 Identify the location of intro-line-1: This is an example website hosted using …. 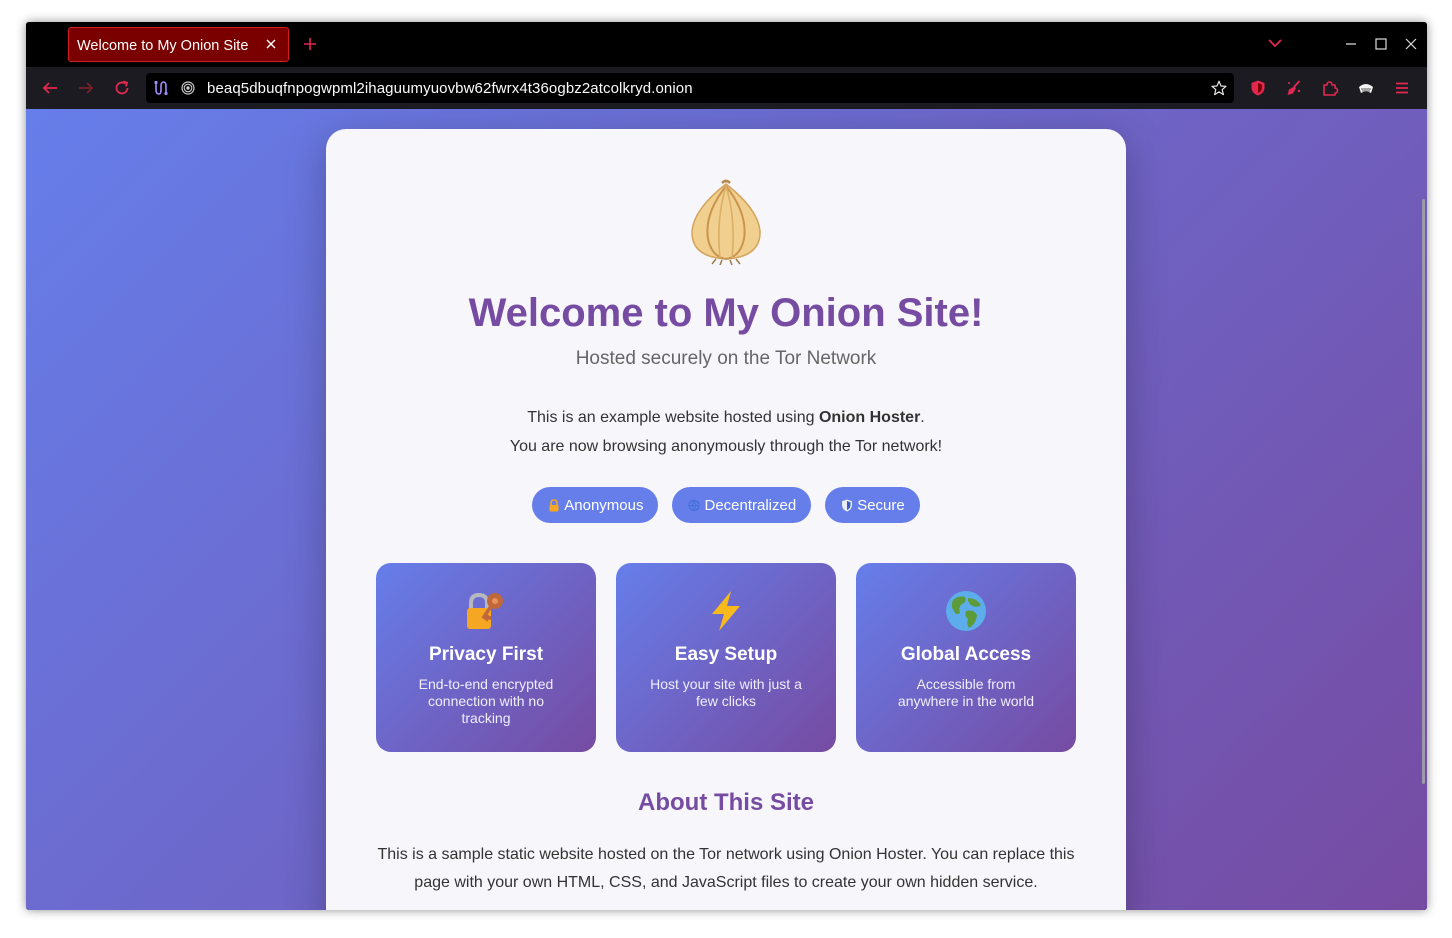
(726, 417).